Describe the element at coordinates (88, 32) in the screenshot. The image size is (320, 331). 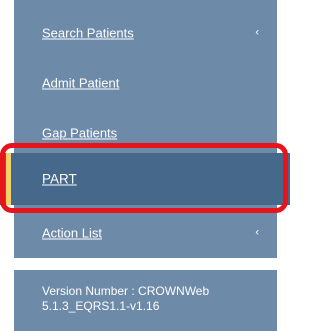
I see `sidebar-item-label: Search Patients` at that location.